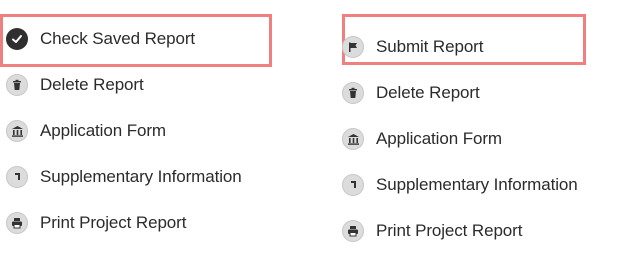 This screenshot has width=630, height=254. Describe the element at coordinates (430, 46) in the screenshot. I see `menu-item-label: Submit Report` at that location.